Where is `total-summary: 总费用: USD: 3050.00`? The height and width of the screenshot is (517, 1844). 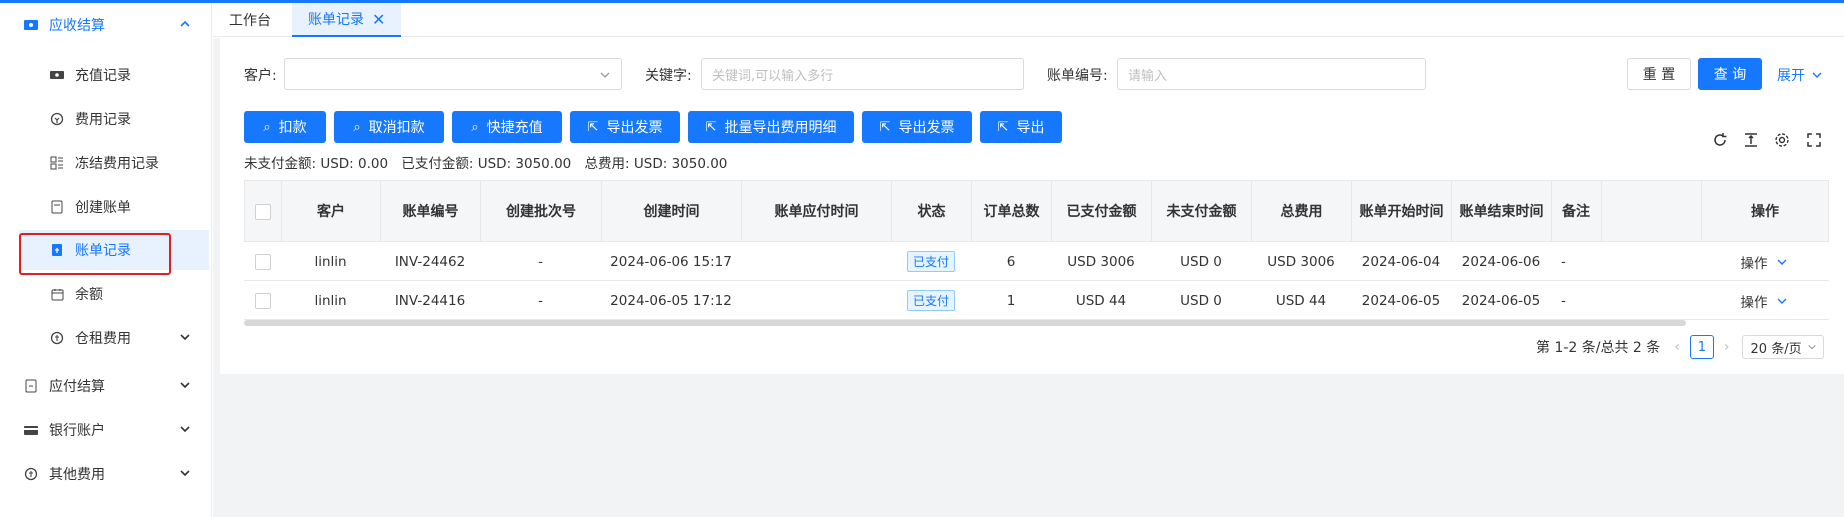 total-summary: 总费用: USD: 3050.00 is located at coordinates (656, 164).